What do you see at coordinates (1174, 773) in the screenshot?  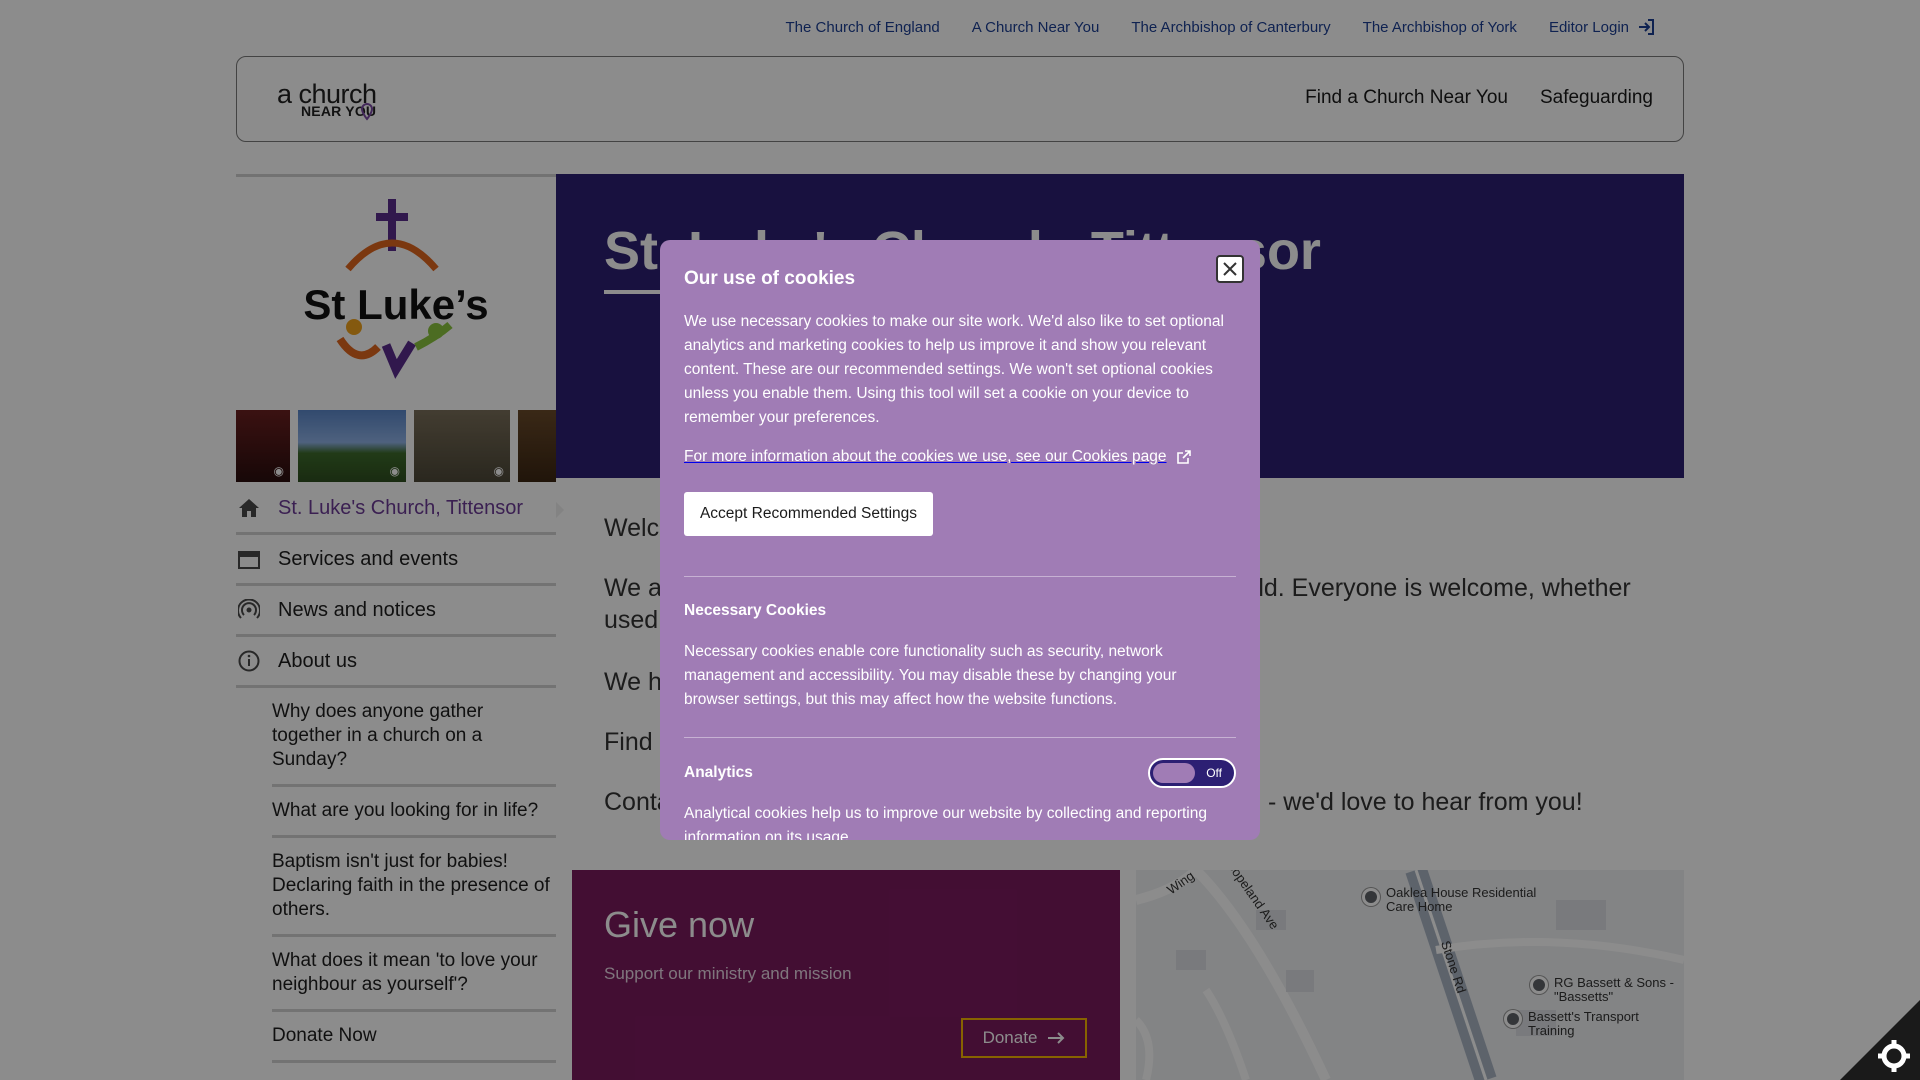 I see `toggle-knob` at bounding box center [1174, 773].